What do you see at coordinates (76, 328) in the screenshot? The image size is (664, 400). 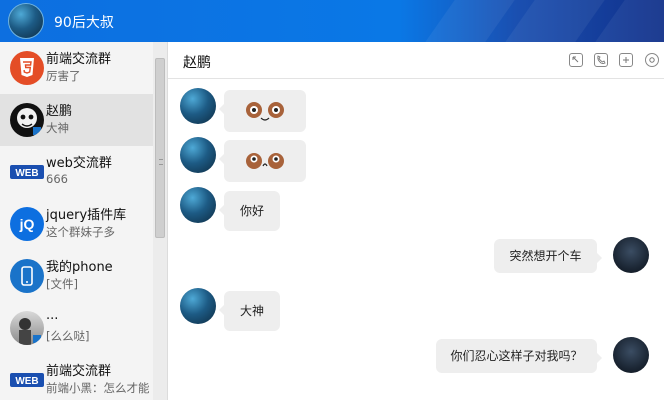 I see `conversation-item: ... [么么哒]` at bounding box center [76, 328].